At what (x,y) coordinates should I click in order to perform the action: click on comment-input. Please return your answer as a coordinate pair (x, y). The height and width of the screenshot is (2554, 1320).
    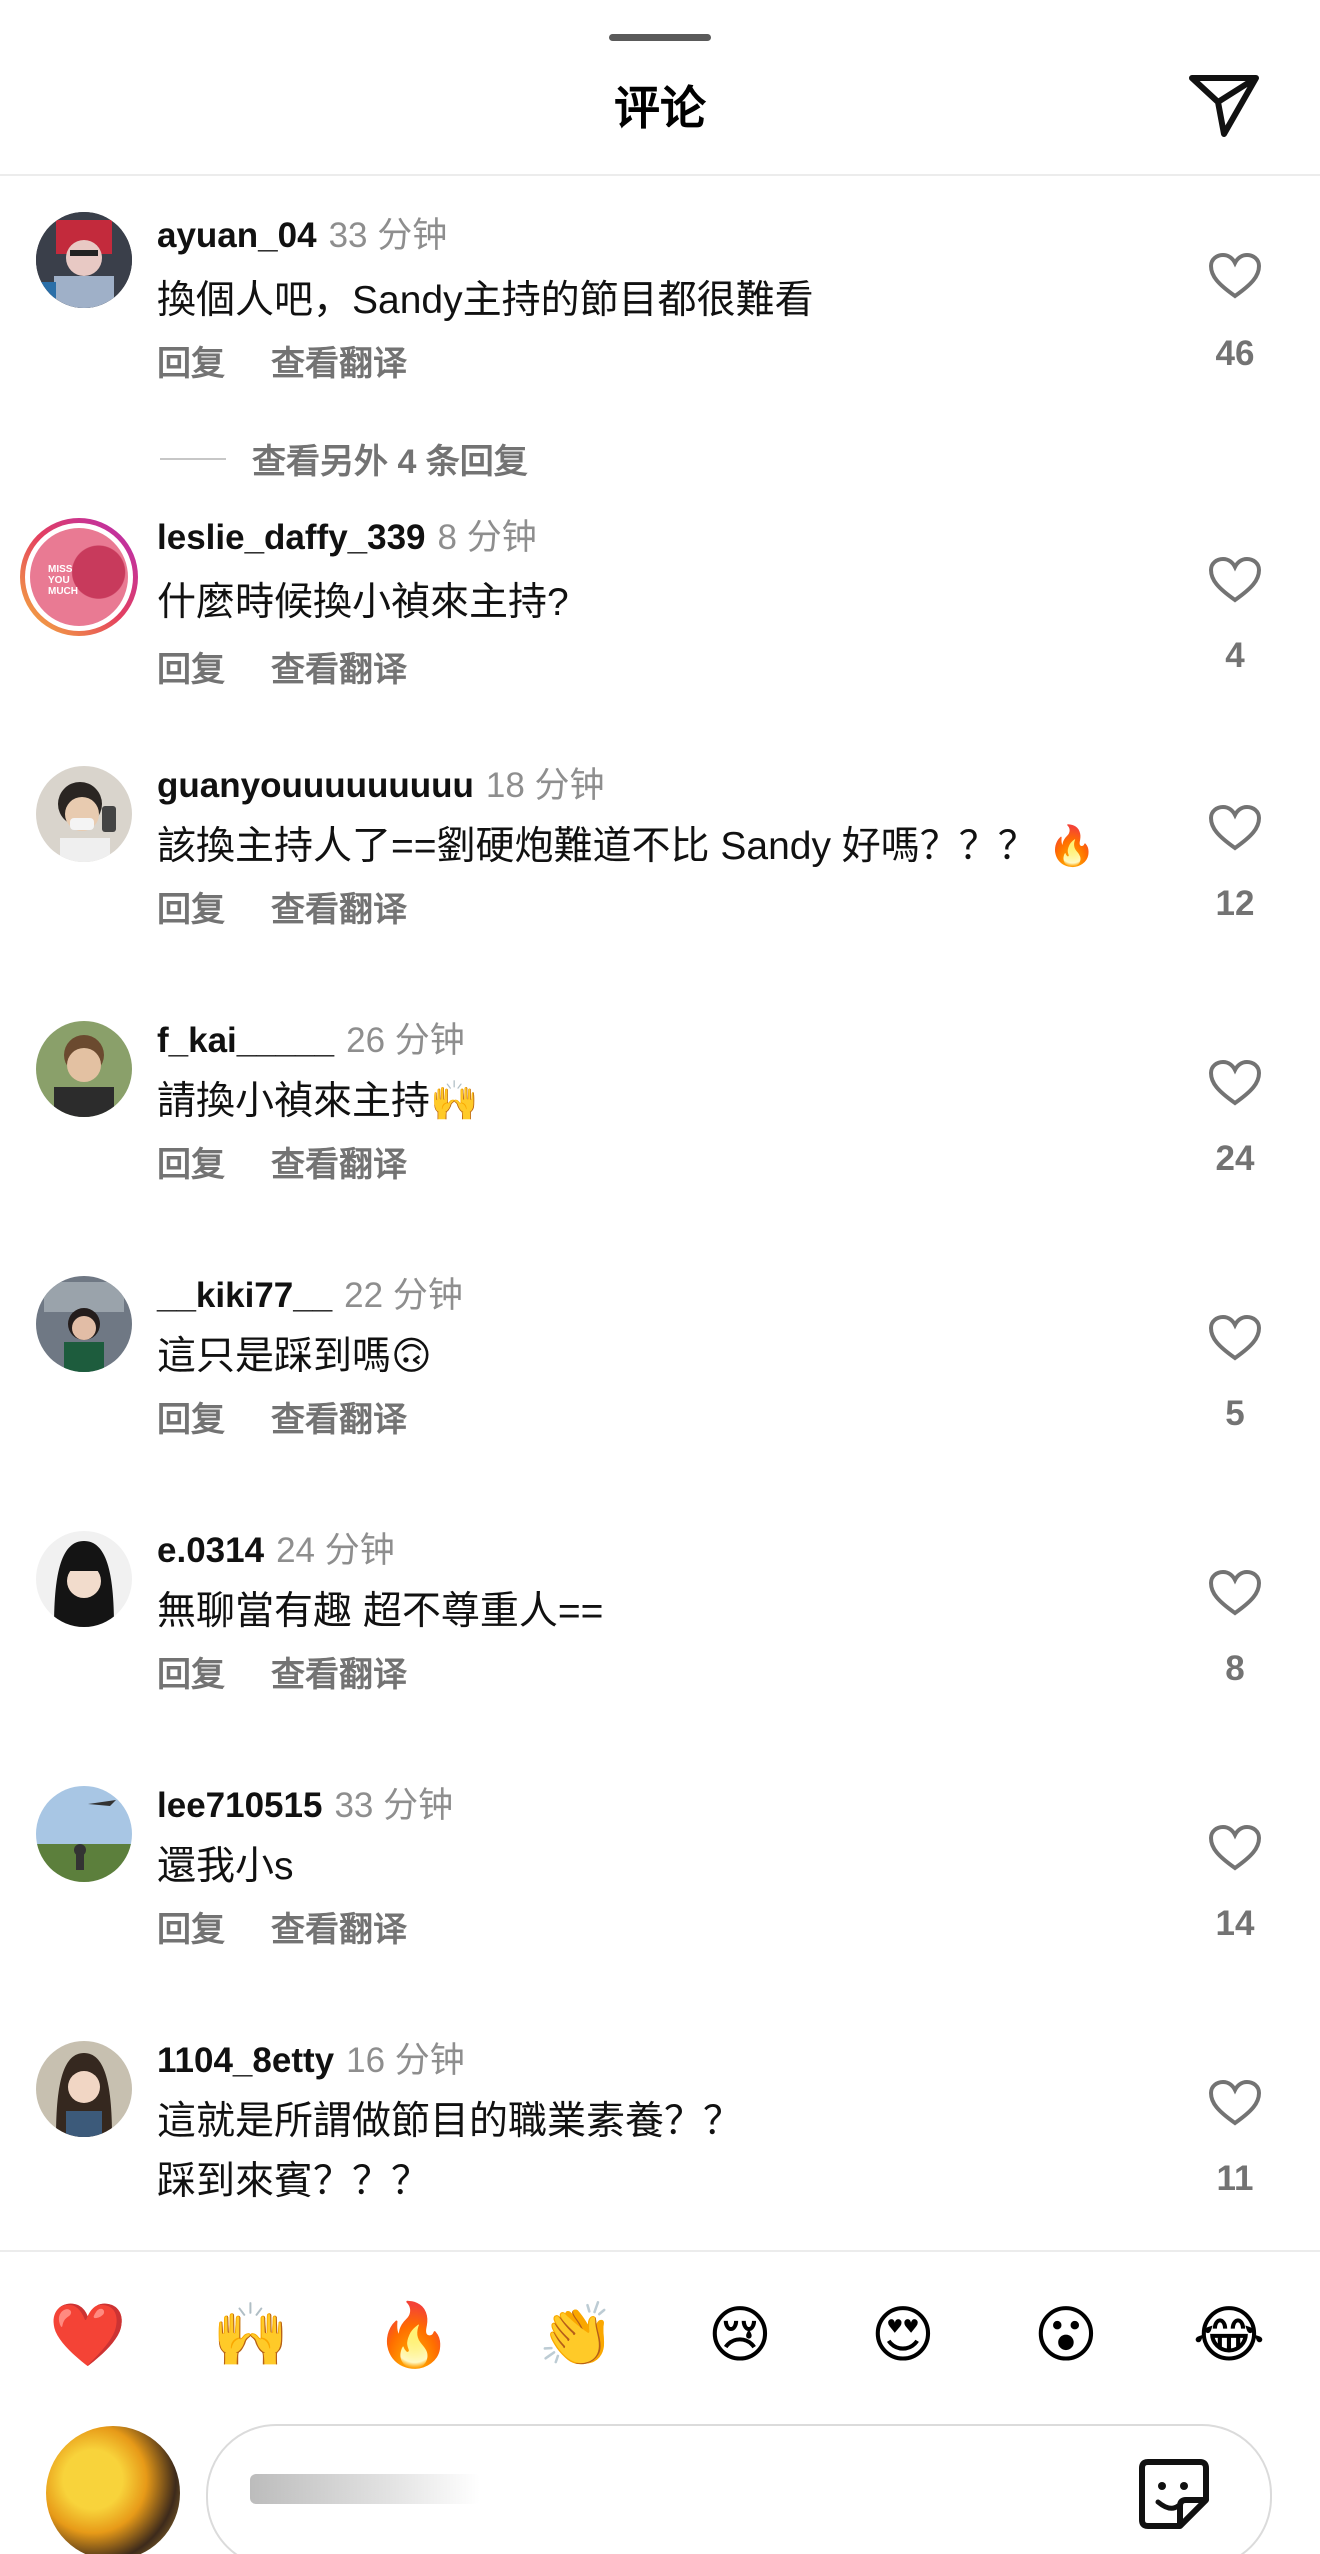
    Looking at the image, I should click on (450, 2493).